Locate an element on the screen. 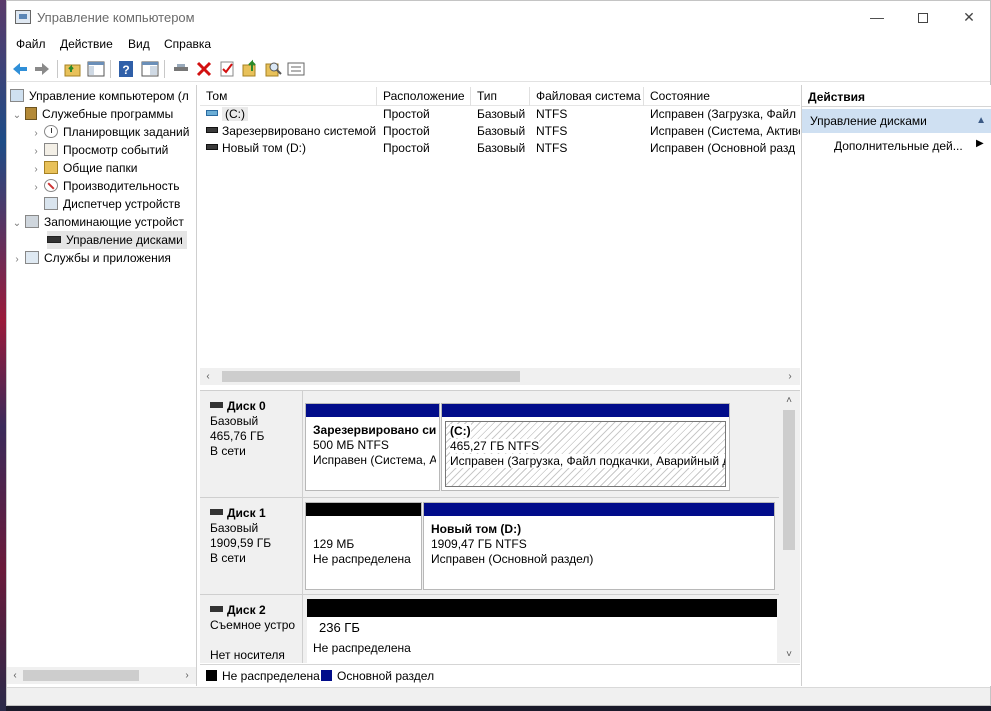 Image resolution: width=991 pixels, height=711 pixels. scroll-up-icon: ˄ is located at coordinates (789, 400).